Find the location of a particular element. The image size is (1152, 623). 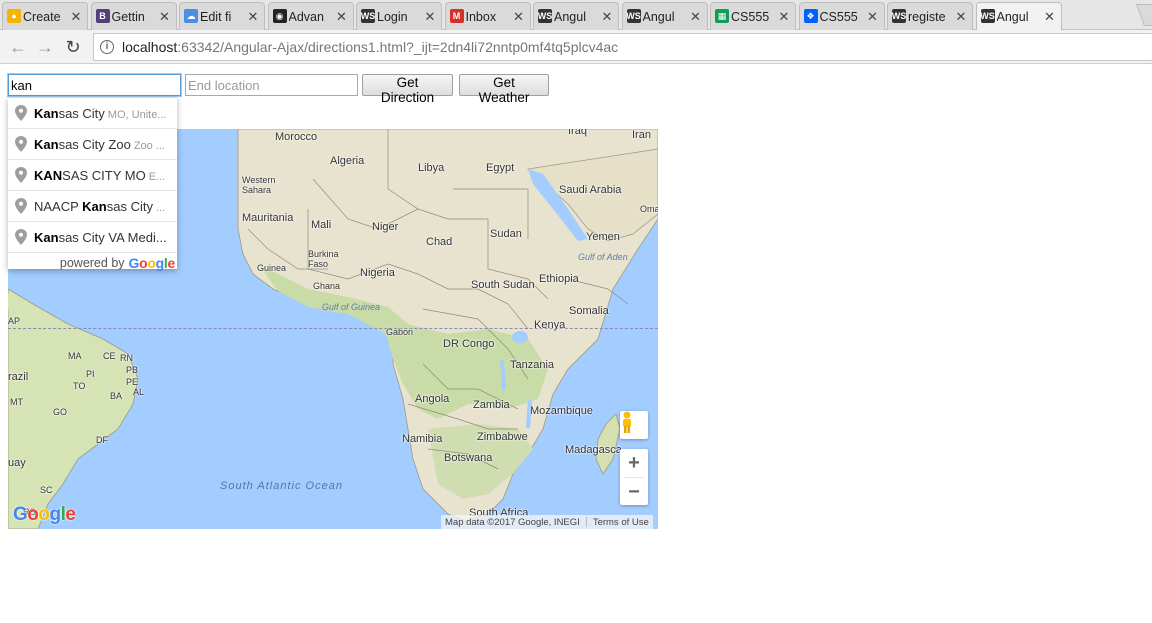

zoom-in-button: + is located at coordinates (634, 463).